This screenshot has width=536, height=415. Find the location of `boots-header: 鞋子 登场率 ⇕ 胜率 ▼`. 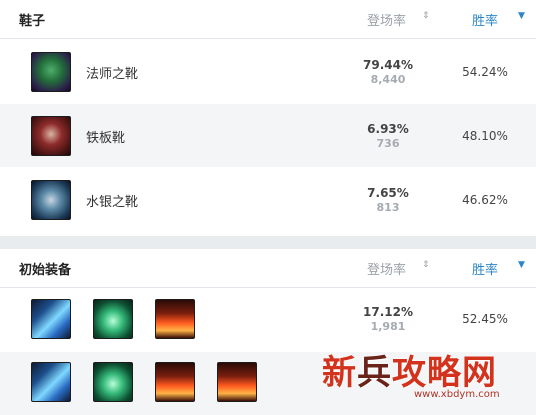

boots-header: 鞋子 登场率 ⇕ 胜率 ▼ is located at coordinates (268, 19).